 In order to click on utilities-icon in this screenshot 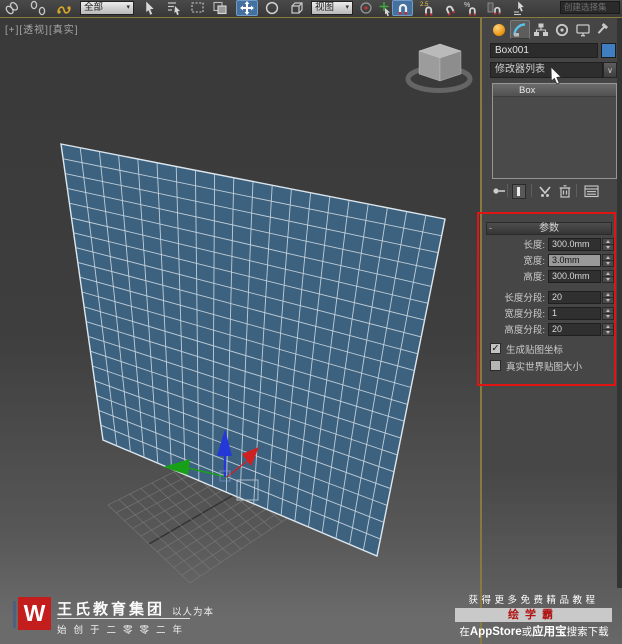, I will do `click(603, 28)`.